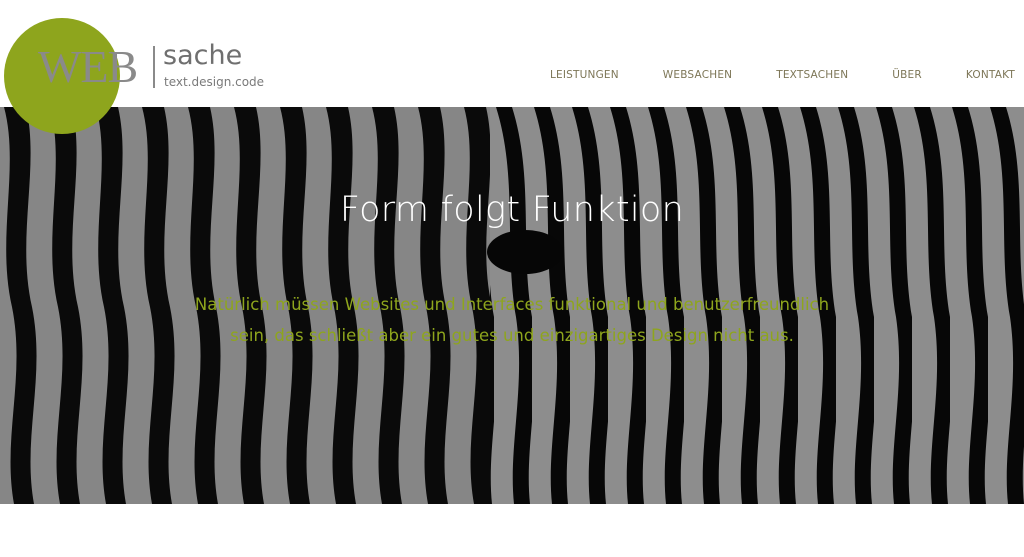 This screenshot has height=557, width=1024. I want to click on nav-item-websachen: WEBSACHEN, so click(697, 75).